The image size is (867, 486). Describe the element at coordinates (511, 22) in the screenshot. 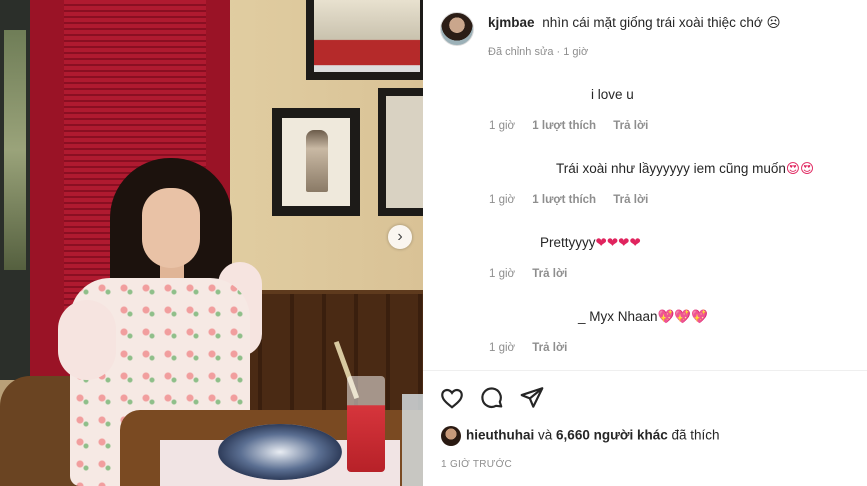

I see `author-username: kjmbae` at that location.